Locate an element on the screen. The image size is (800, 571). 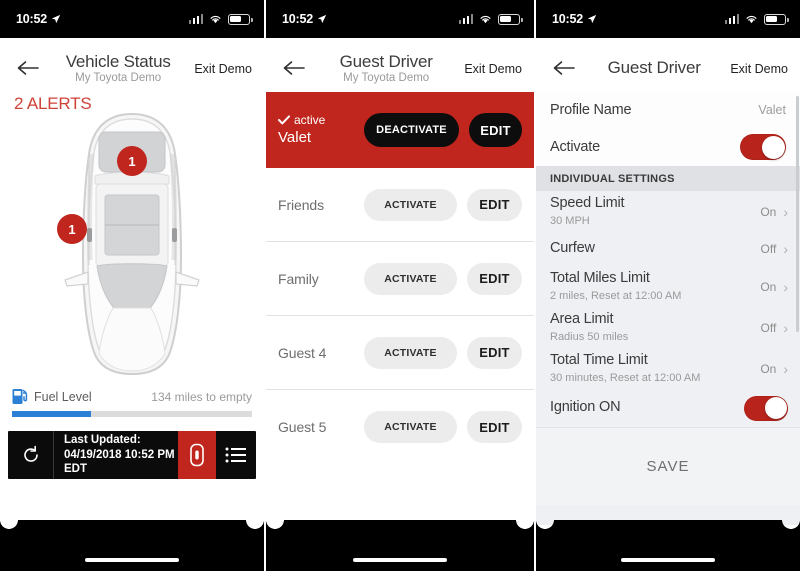
save-area: SAVE is located at coordinates (668, 466).